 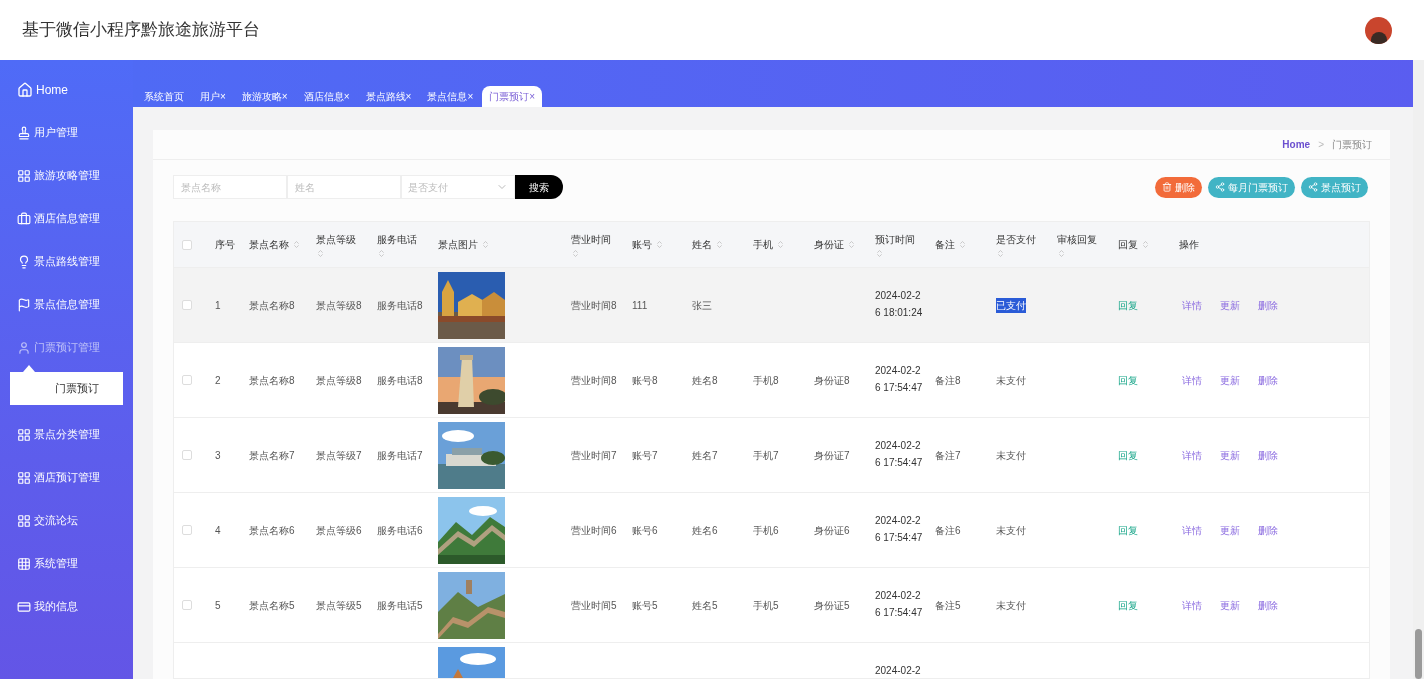 What do you see at coordinates (1178, 187) in the screenshot?
I see `delete-button: 删除` at bounding box center [1178, 187].